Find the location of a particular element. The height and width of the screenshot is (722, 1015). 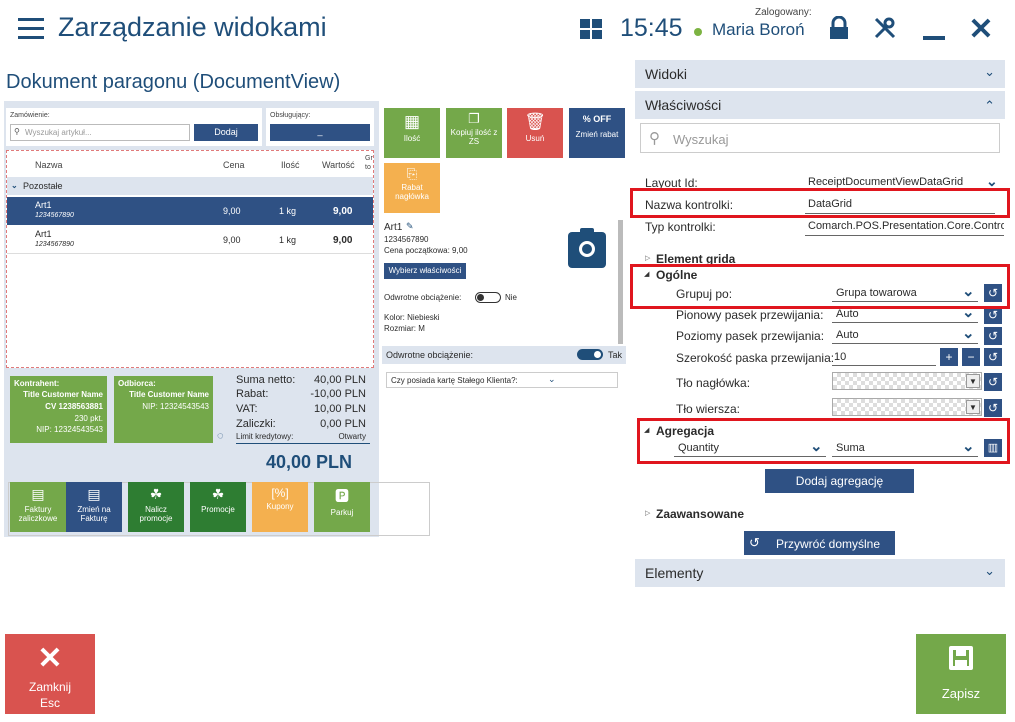

user-name: Maria Boroń is located at coordinates (758, 30).